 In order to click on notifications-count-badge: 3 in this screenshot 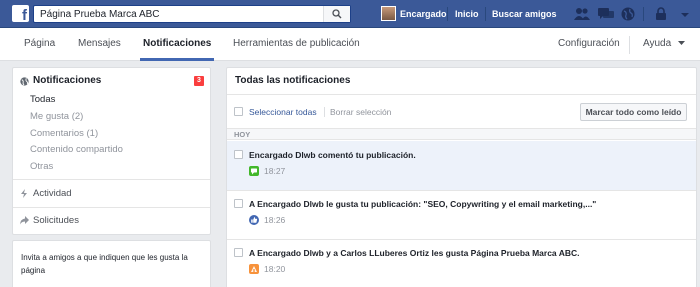, I will do `click(199, 81)`.